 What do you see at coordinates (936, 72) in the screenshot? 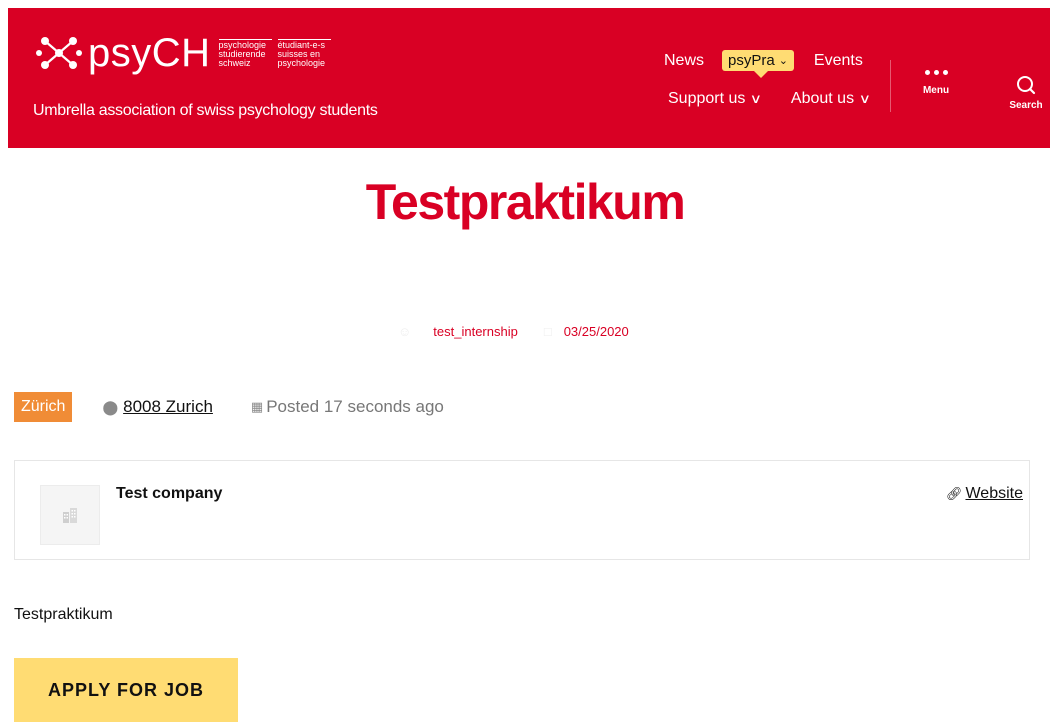
I see `more-dots-icon` at bounding box center [936, 72].